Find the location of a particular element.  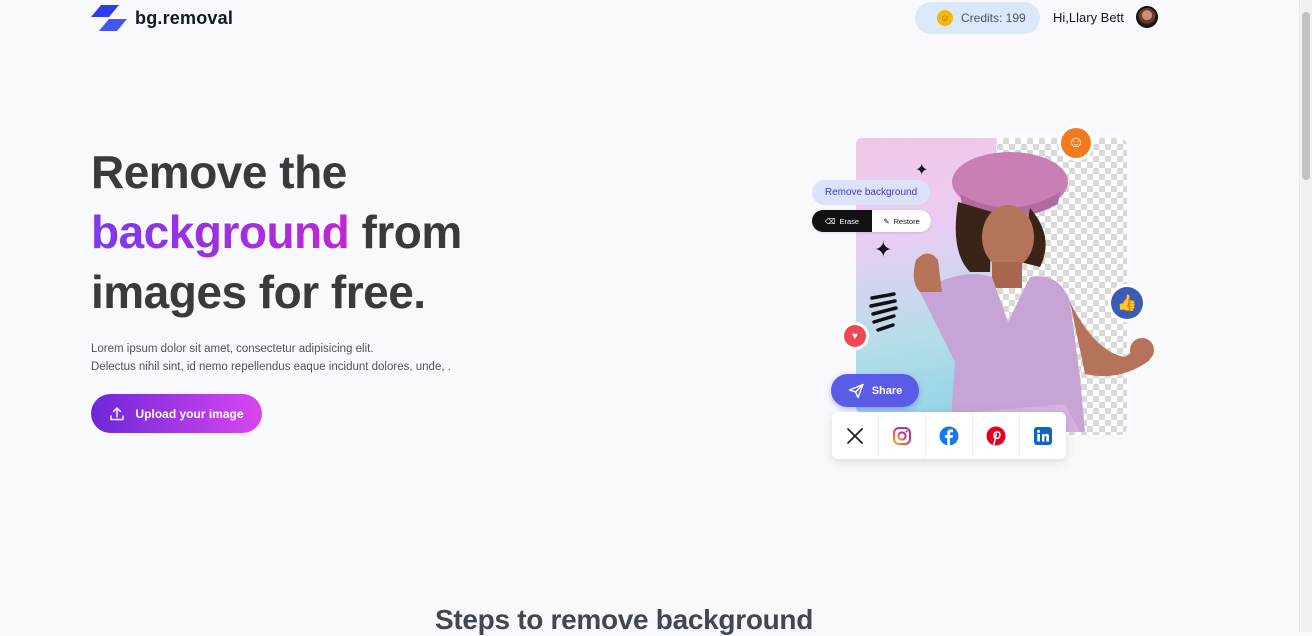

upload-button-label: Upload your image is located at coordinates (189, 413).